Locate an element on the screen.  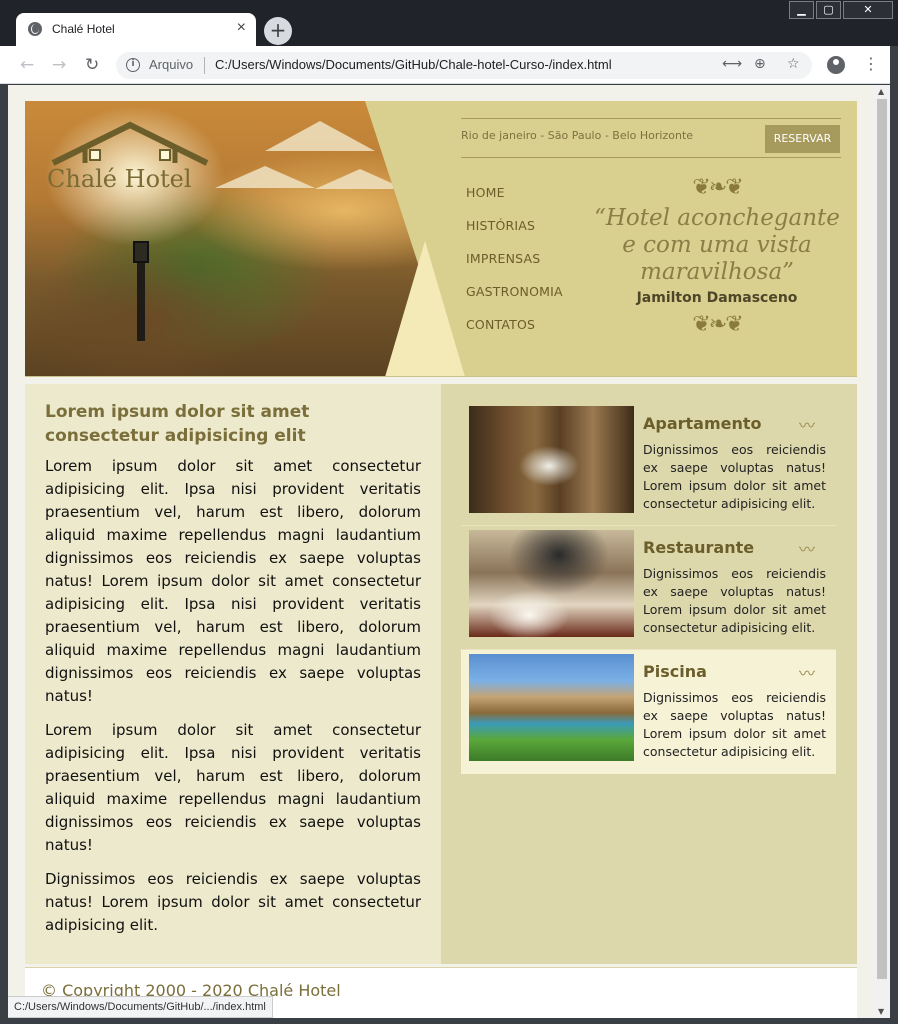
pool-image is located at coordinates (551, 707).